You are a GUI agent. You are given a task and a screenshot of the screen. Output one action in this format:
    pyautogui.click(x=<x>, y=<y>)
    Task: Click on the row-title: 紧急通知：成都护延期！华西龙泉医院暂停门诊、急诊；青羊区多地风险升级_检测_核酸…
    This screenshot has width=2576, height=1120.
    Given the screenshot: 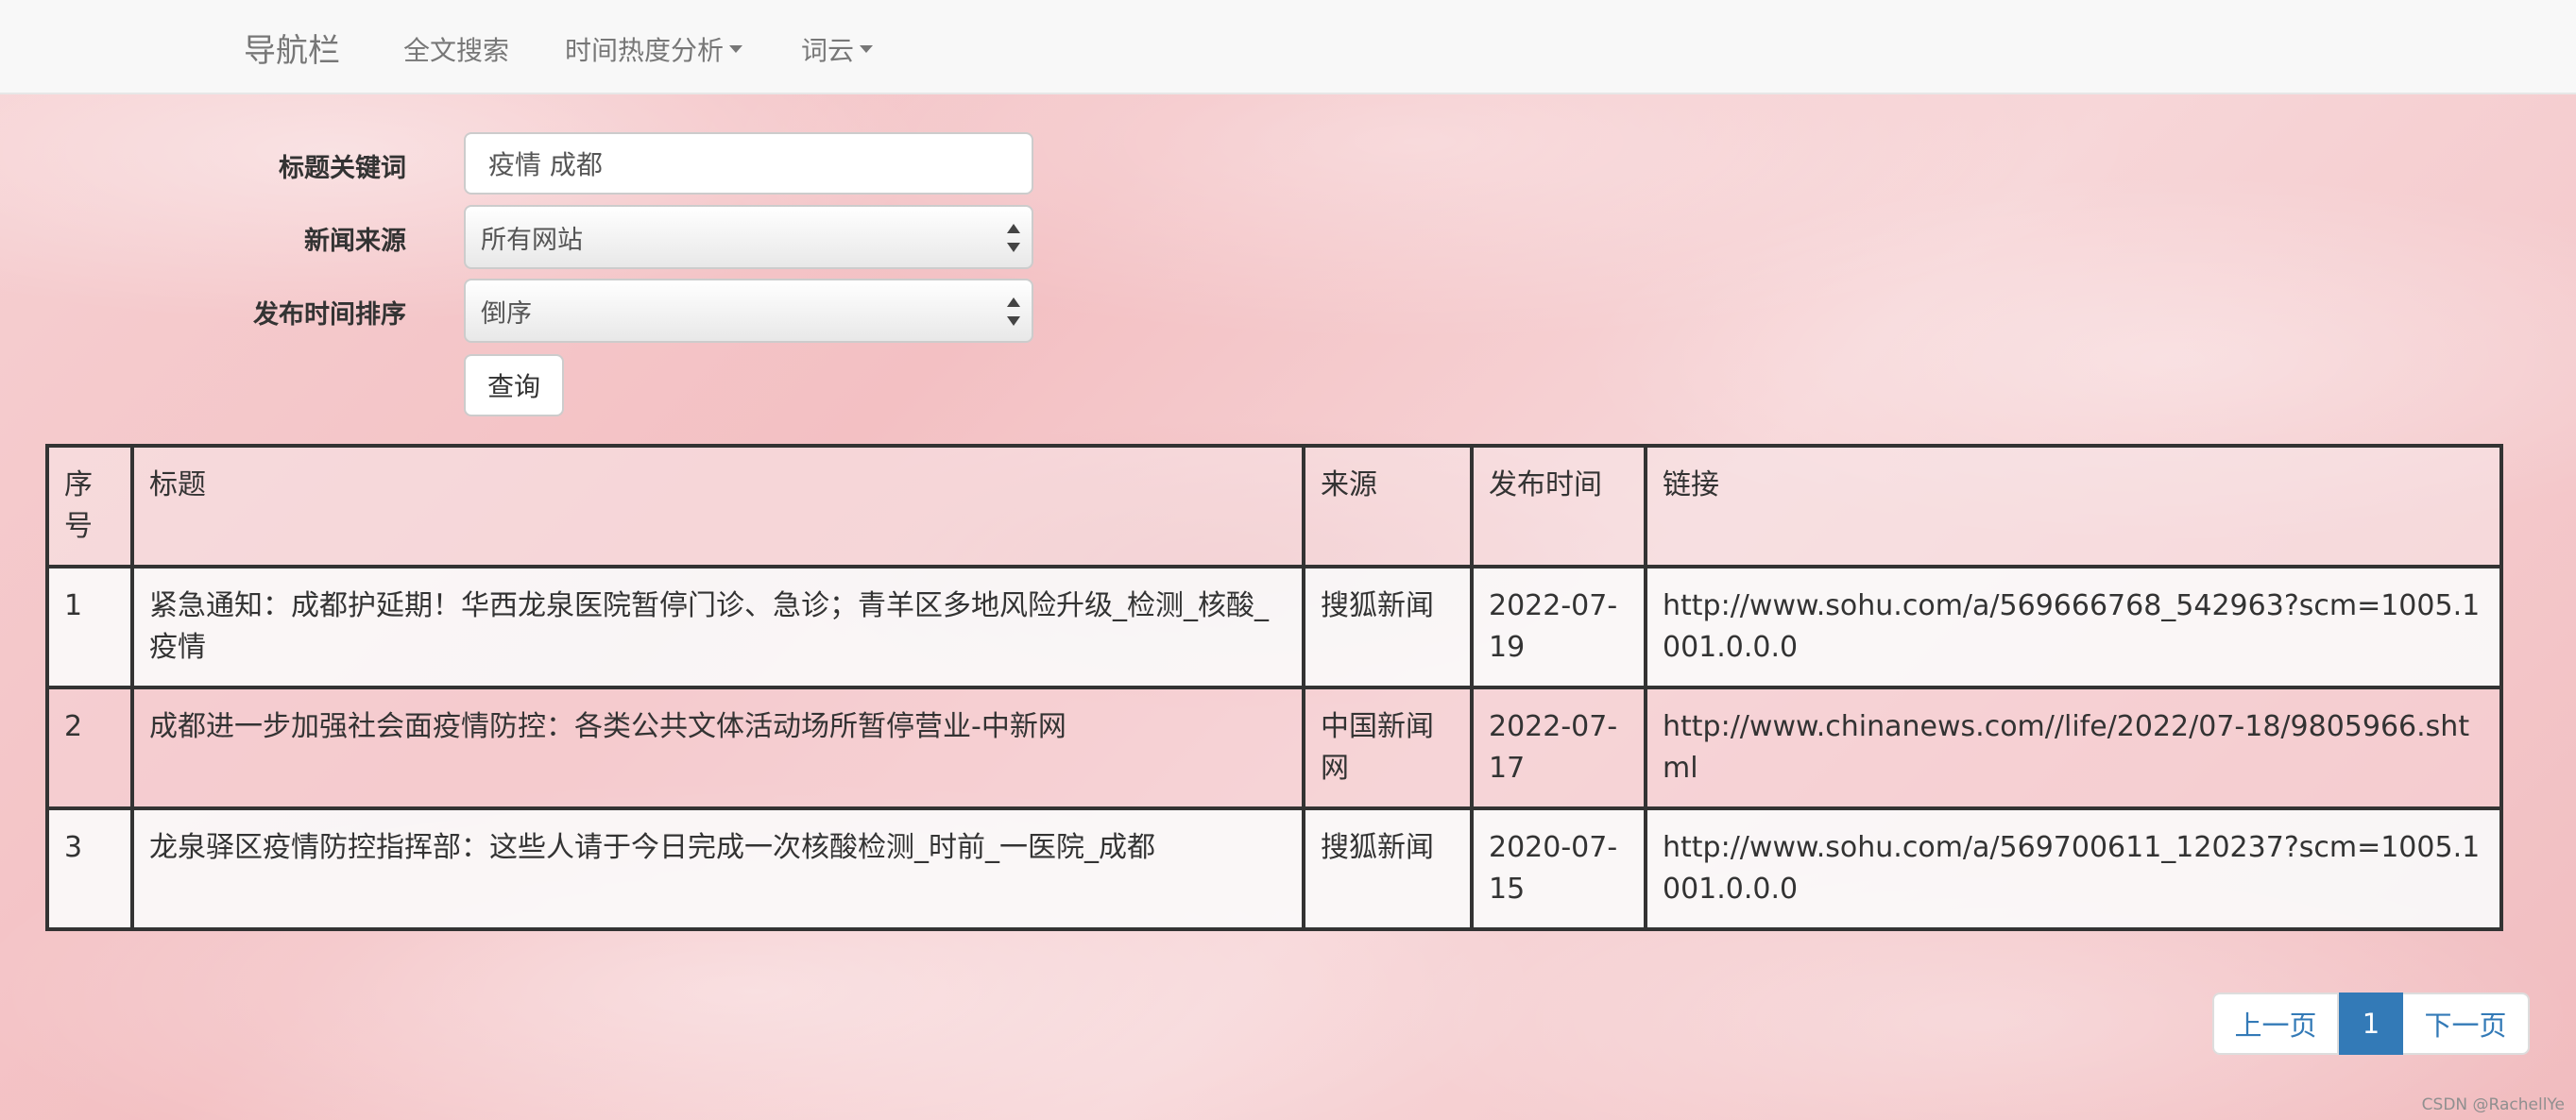 What is the action you would take?
    pyautogui.click(x=717, y=627)
    